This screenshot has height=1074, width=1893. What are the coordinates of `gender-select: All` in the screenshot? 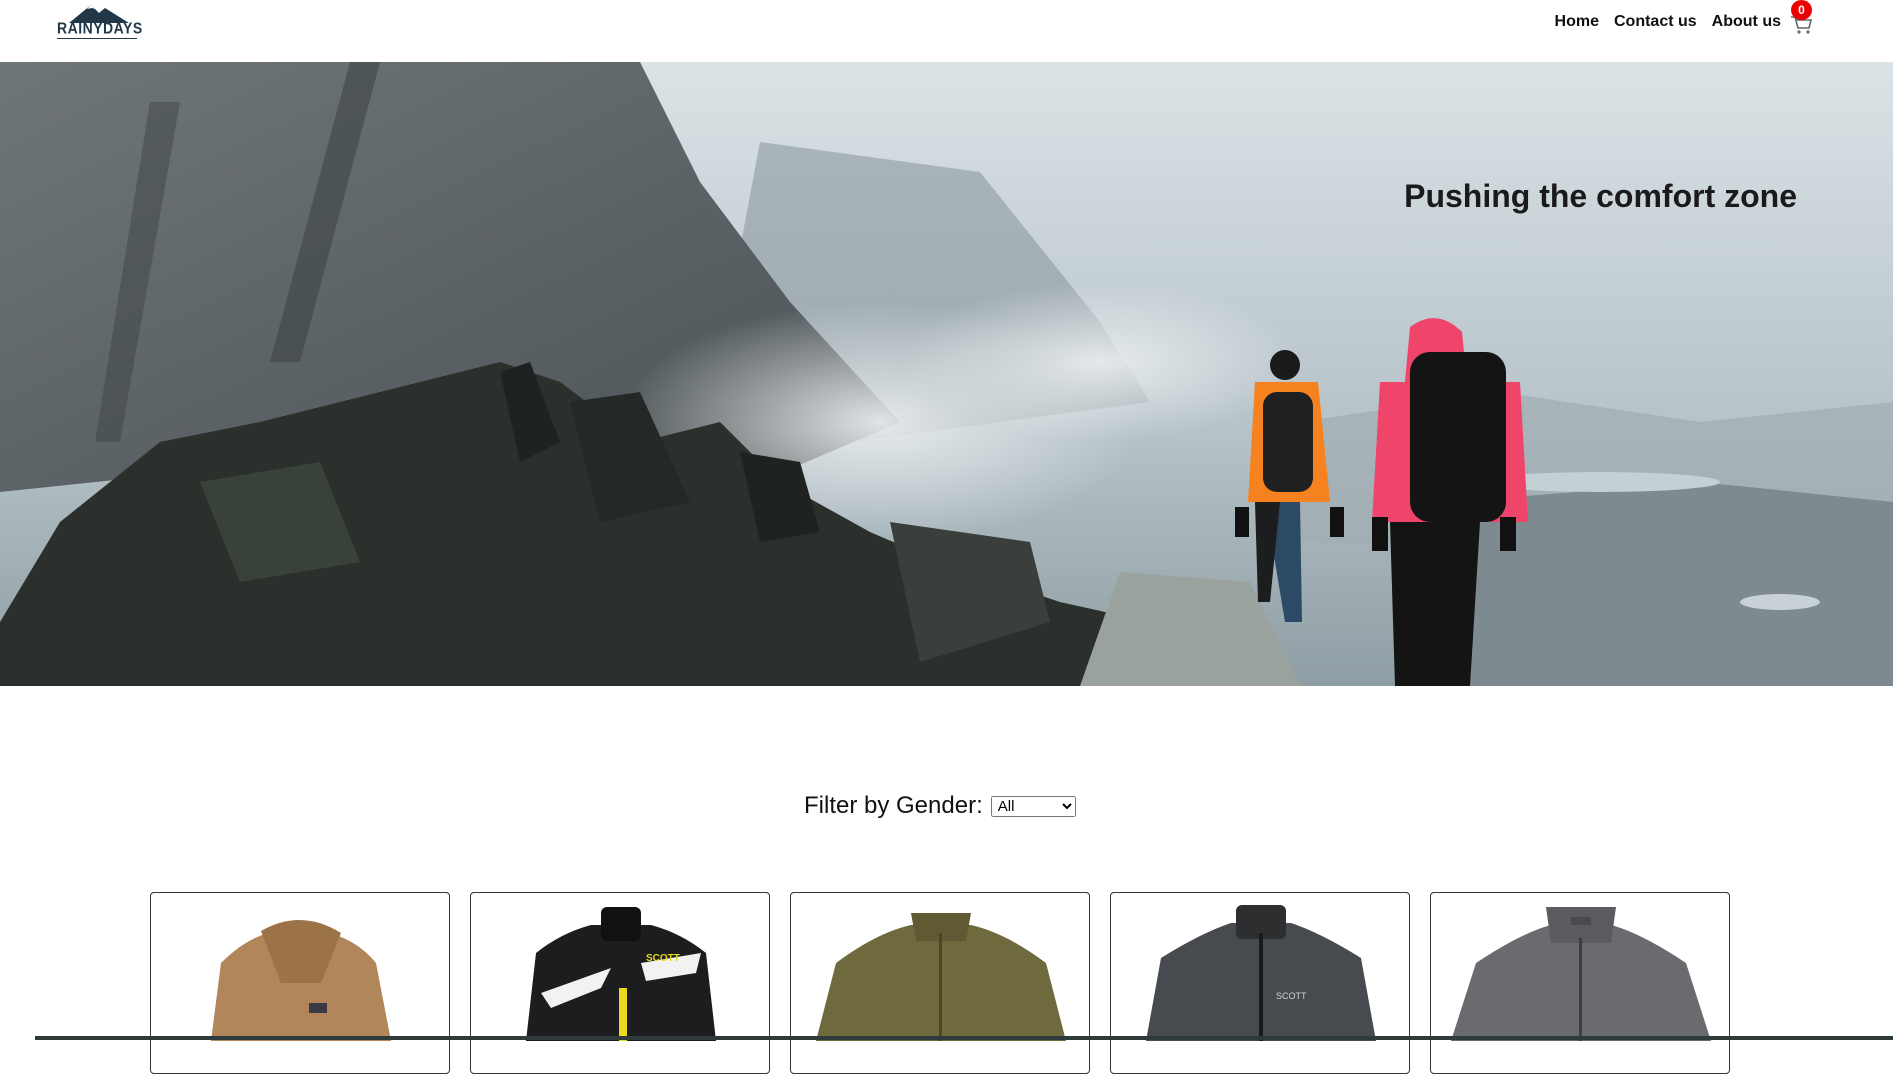 It's located at (1033, 806).